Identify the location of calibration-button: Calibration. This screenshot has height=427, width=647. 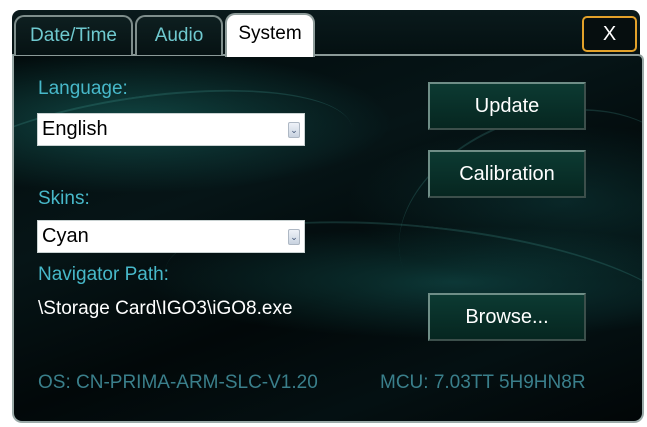
(507, 174).